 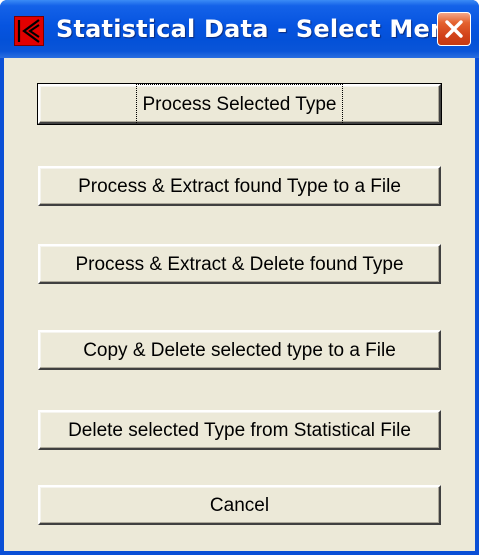 I want to click on process-extract-delete-button: Process & Extract & Delete found Type, so click(x=239, y=264).